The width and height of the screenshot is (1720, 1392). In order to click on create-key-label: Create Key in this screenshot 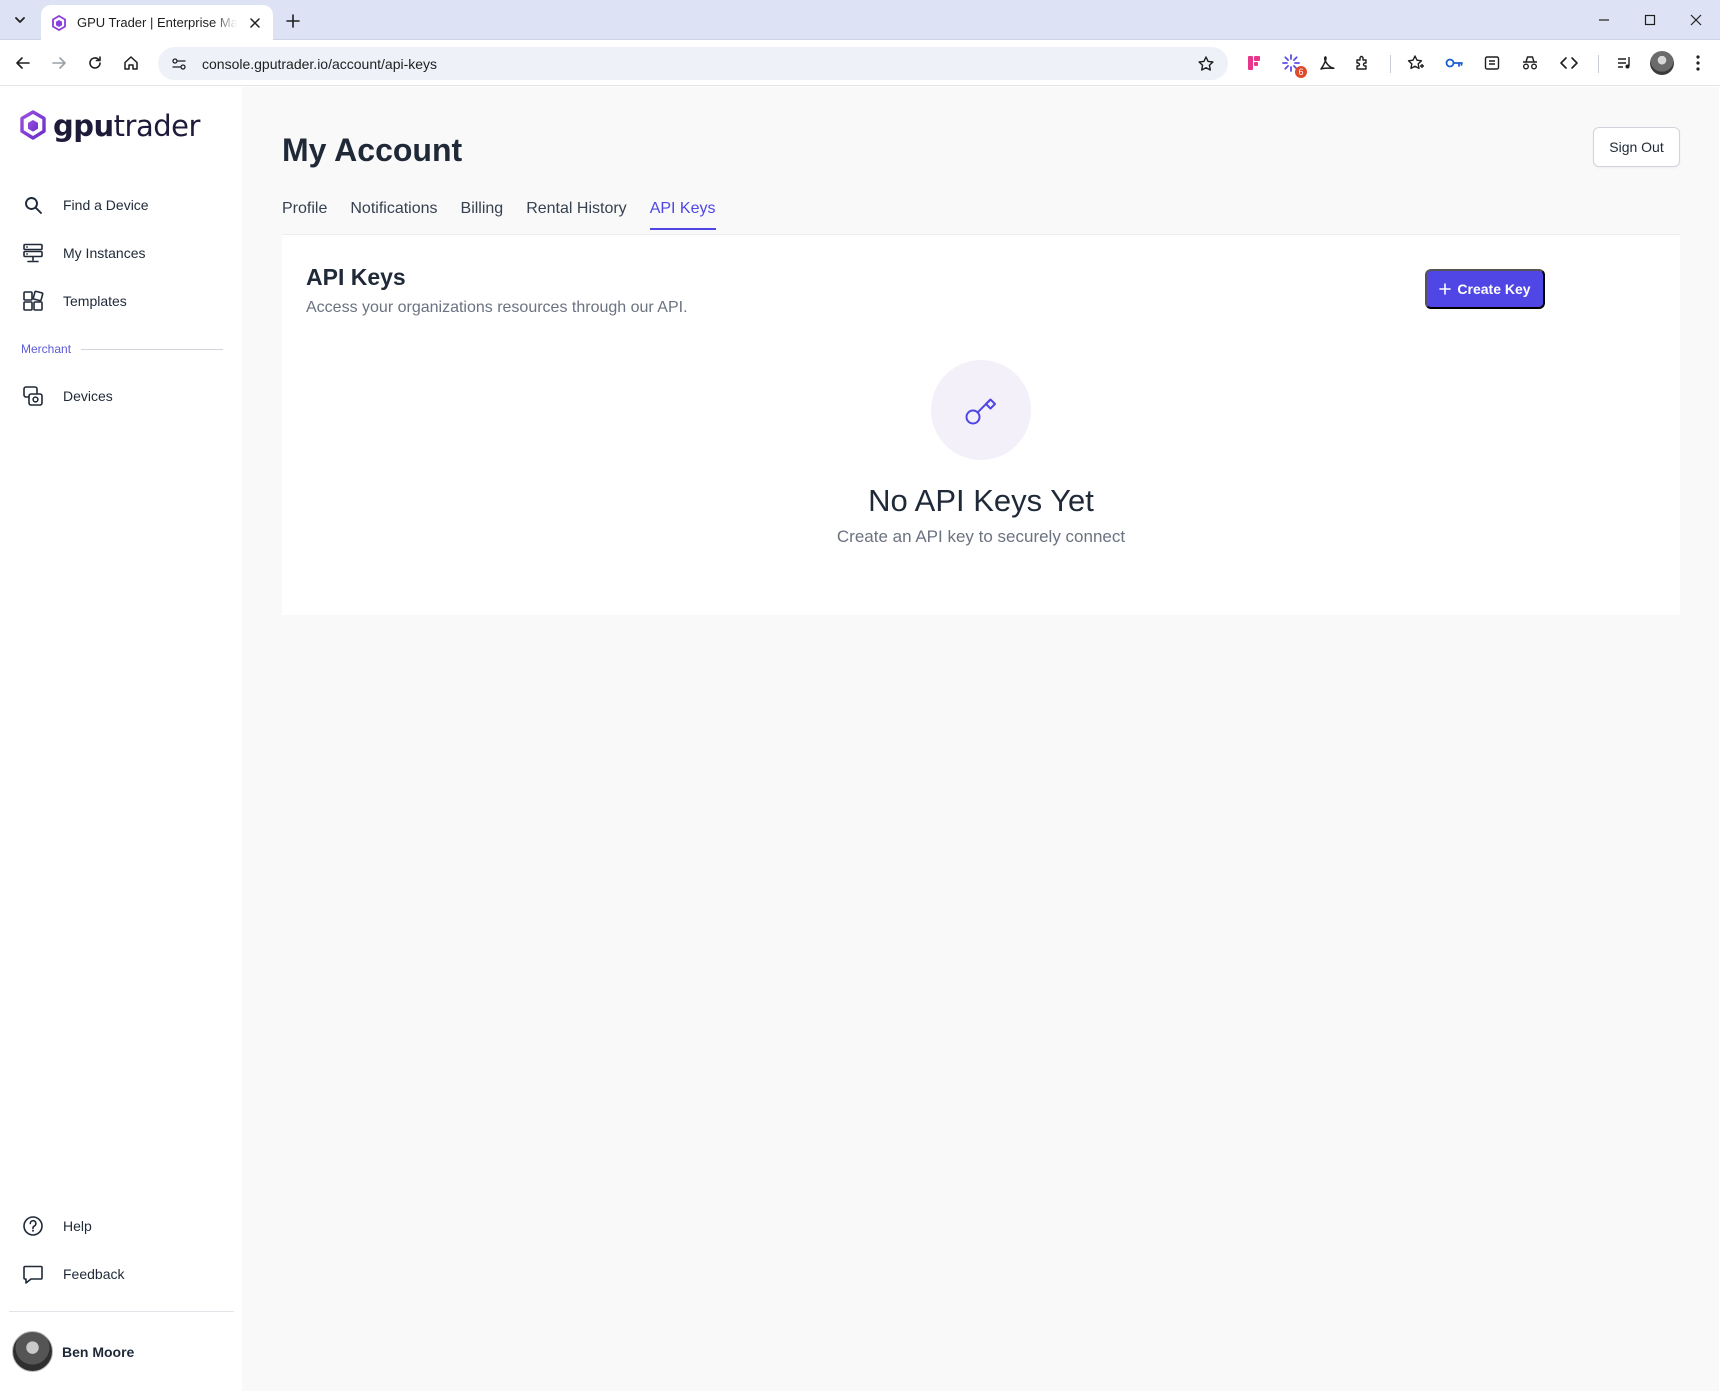, I will do `click(1494, 289)`.